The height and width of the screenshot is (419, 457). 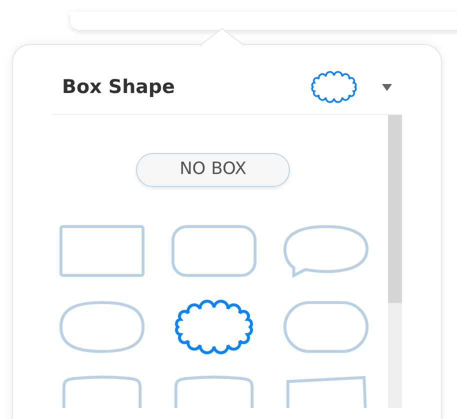 I want to click on scrollbar-thumb, so click(x=395, y=209).